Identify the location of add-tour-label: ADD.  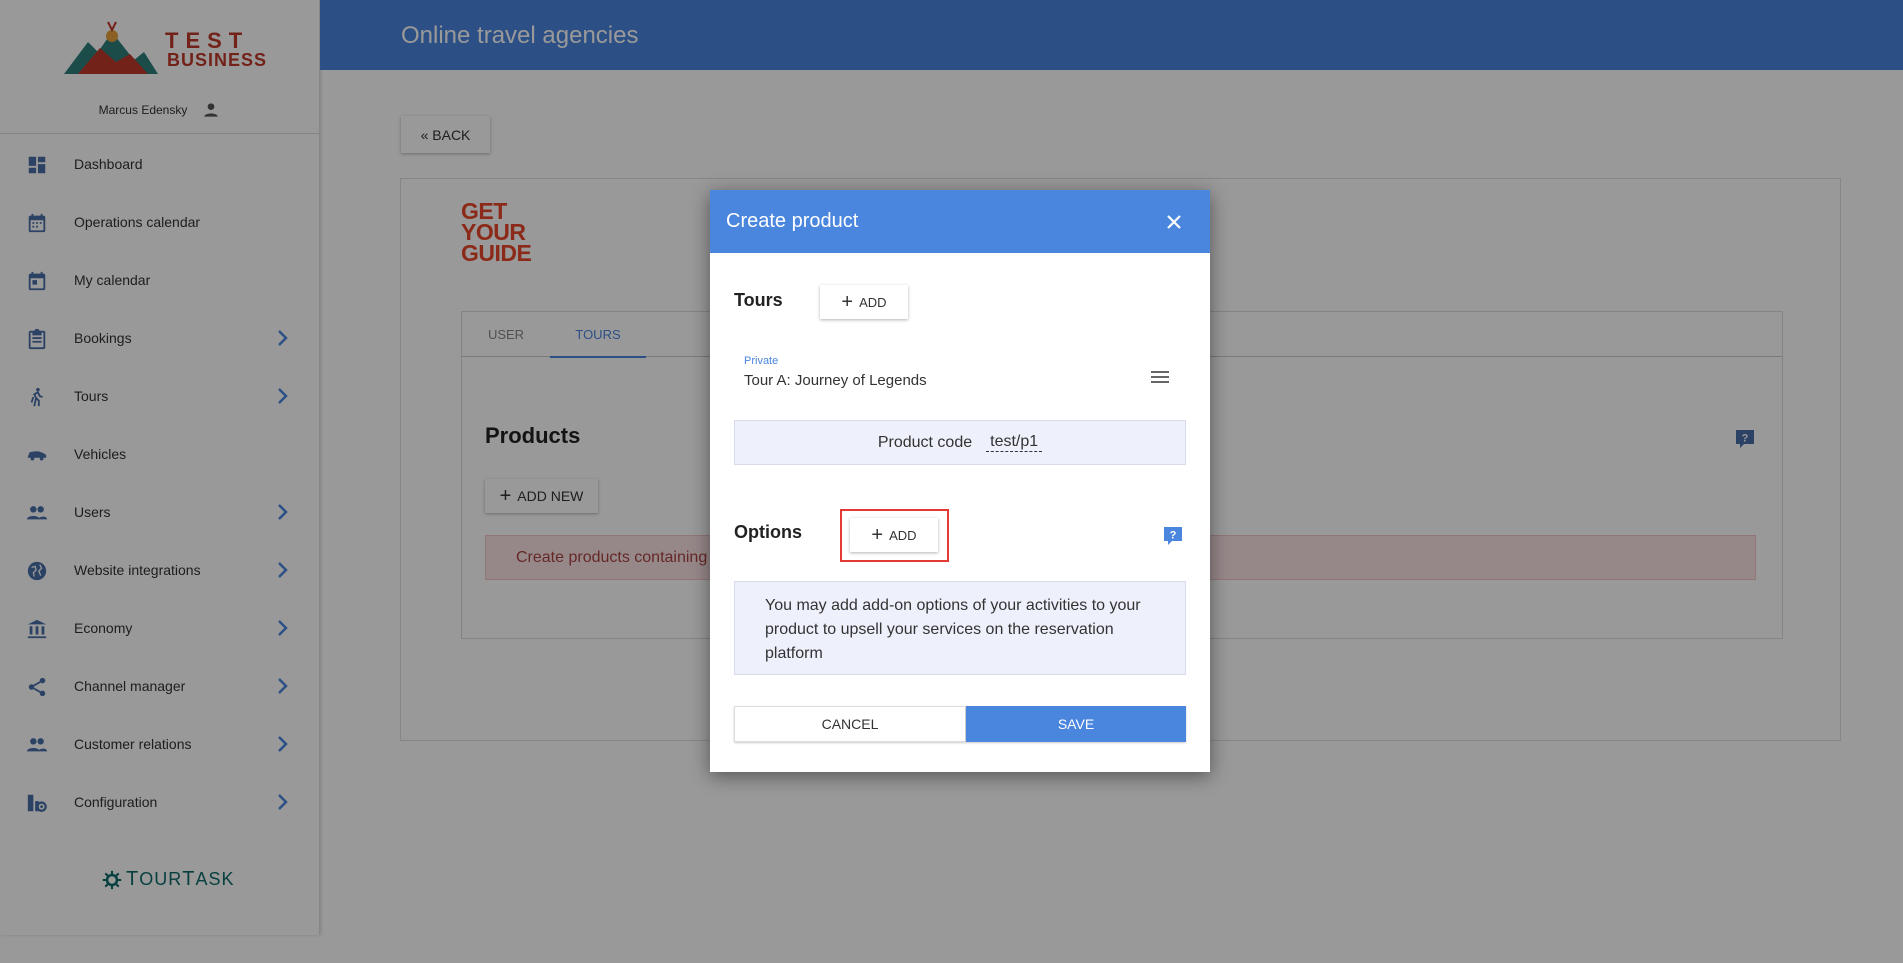
(873, 302).